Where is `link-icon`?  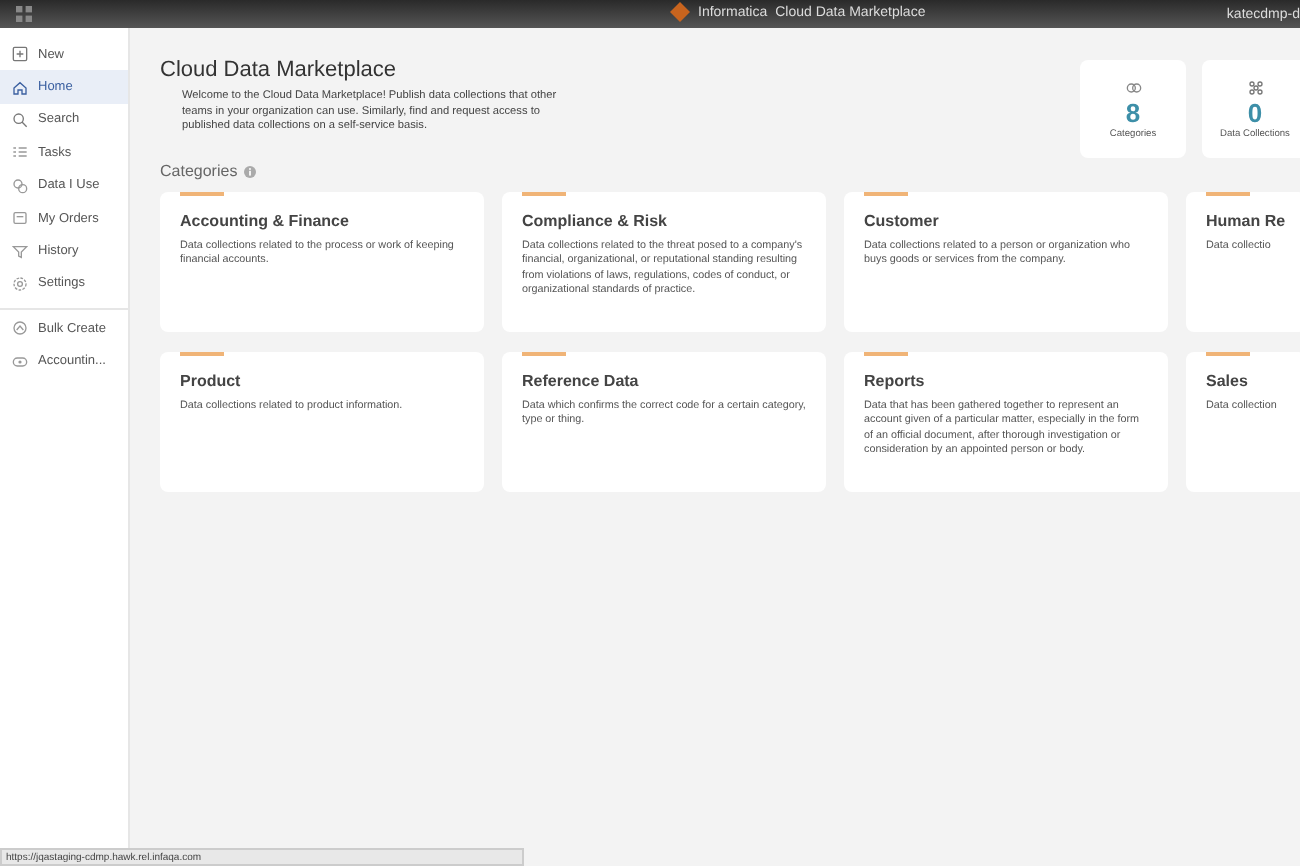
link-icon is located at coordinates (1133, 87).